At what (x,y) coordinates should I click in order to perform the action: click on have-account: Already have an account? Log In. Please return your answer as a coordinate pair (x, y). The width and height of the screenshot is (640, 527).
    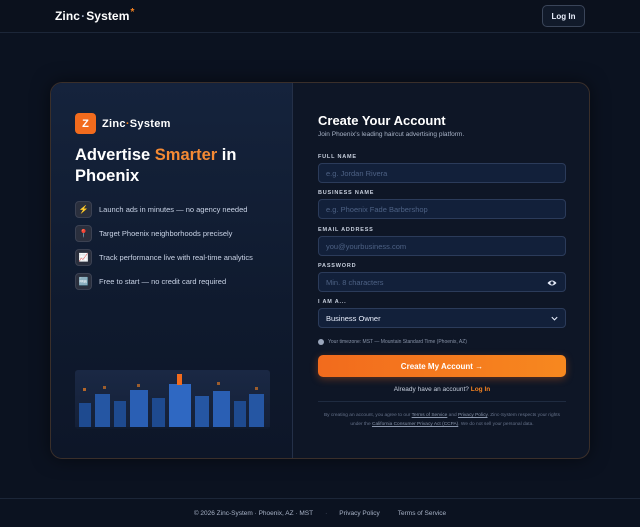
    Looking at the image, I should click on (442, 389).